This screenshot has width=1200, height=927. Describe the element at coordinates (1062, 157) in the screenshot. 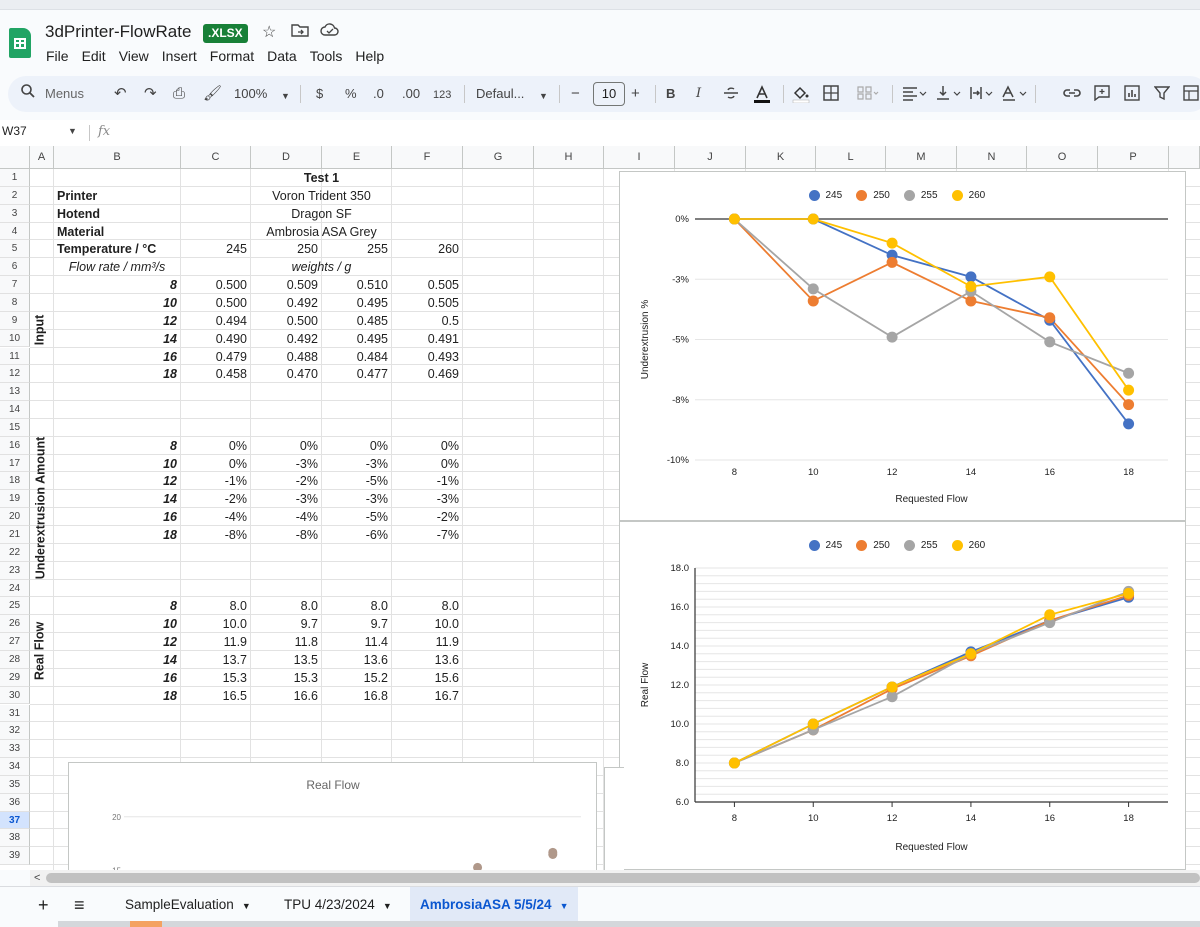

I see `column-header: O` at that location.